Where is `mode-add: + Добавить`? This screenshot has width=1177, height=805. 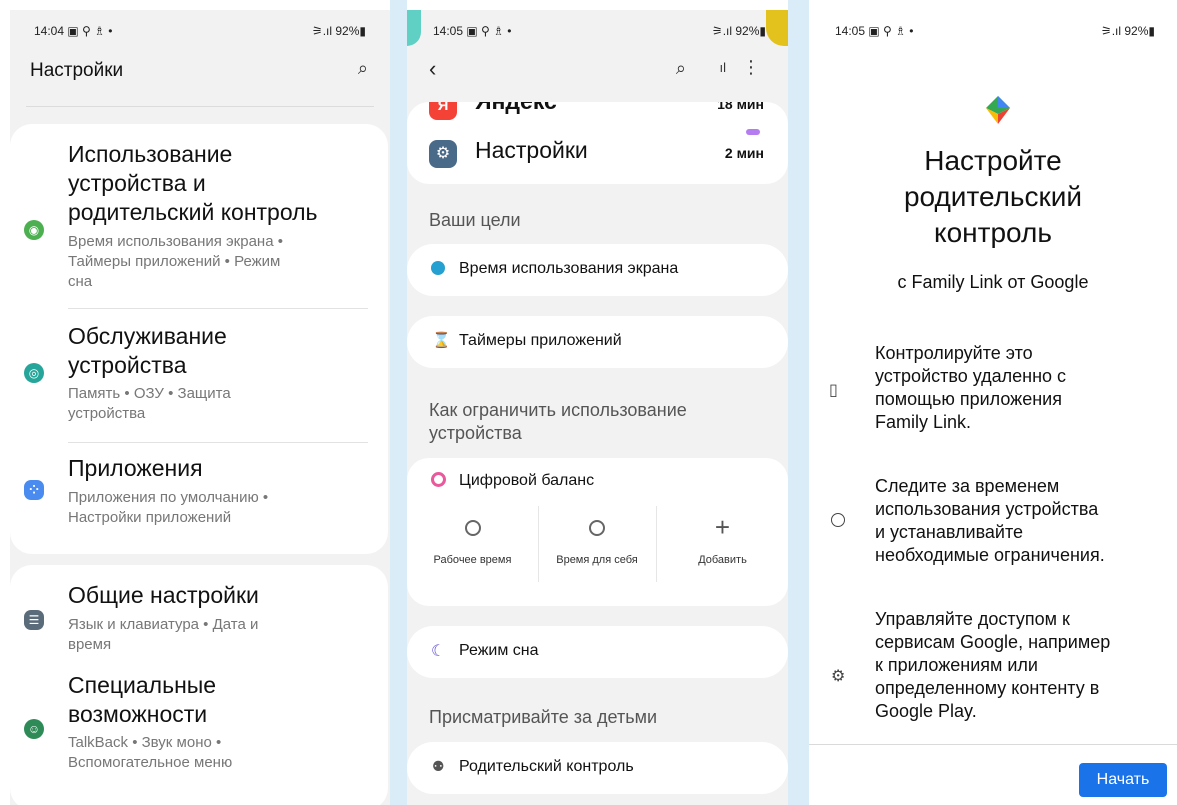
mode-add: + Добавить is located at coordinates (722, 544).